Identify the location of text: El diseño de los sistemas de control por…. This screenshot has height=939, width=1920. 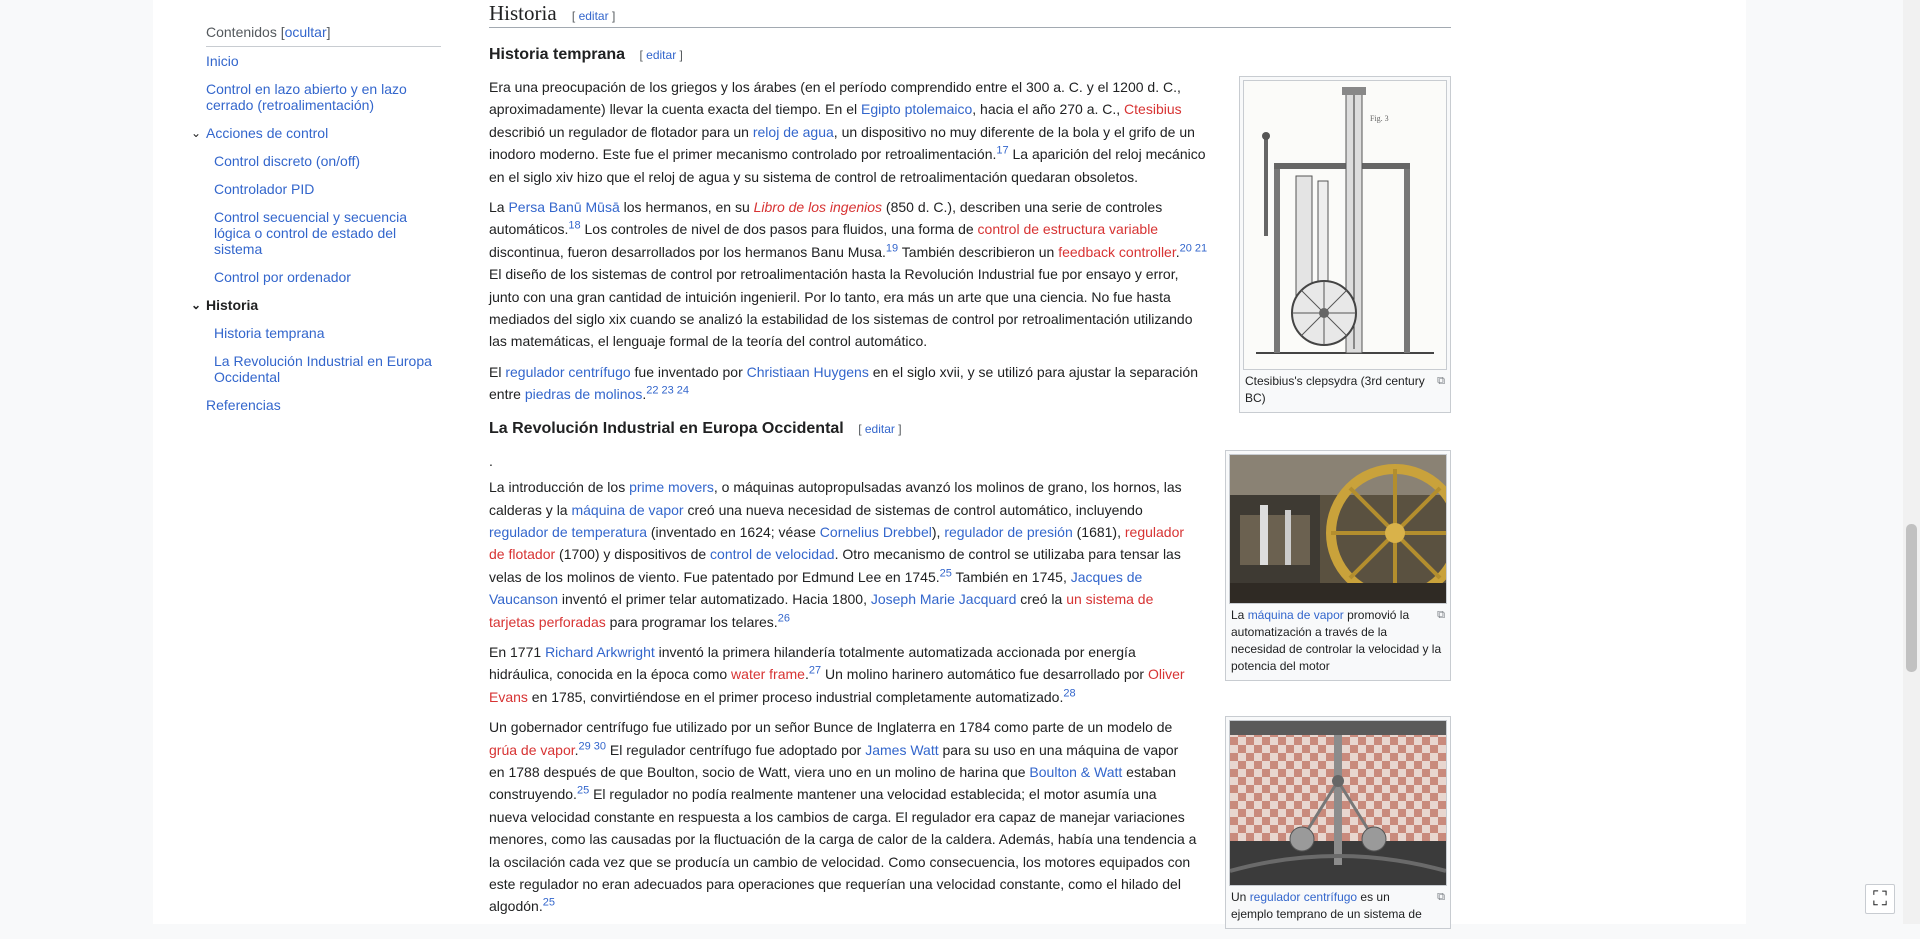
(841, 308).